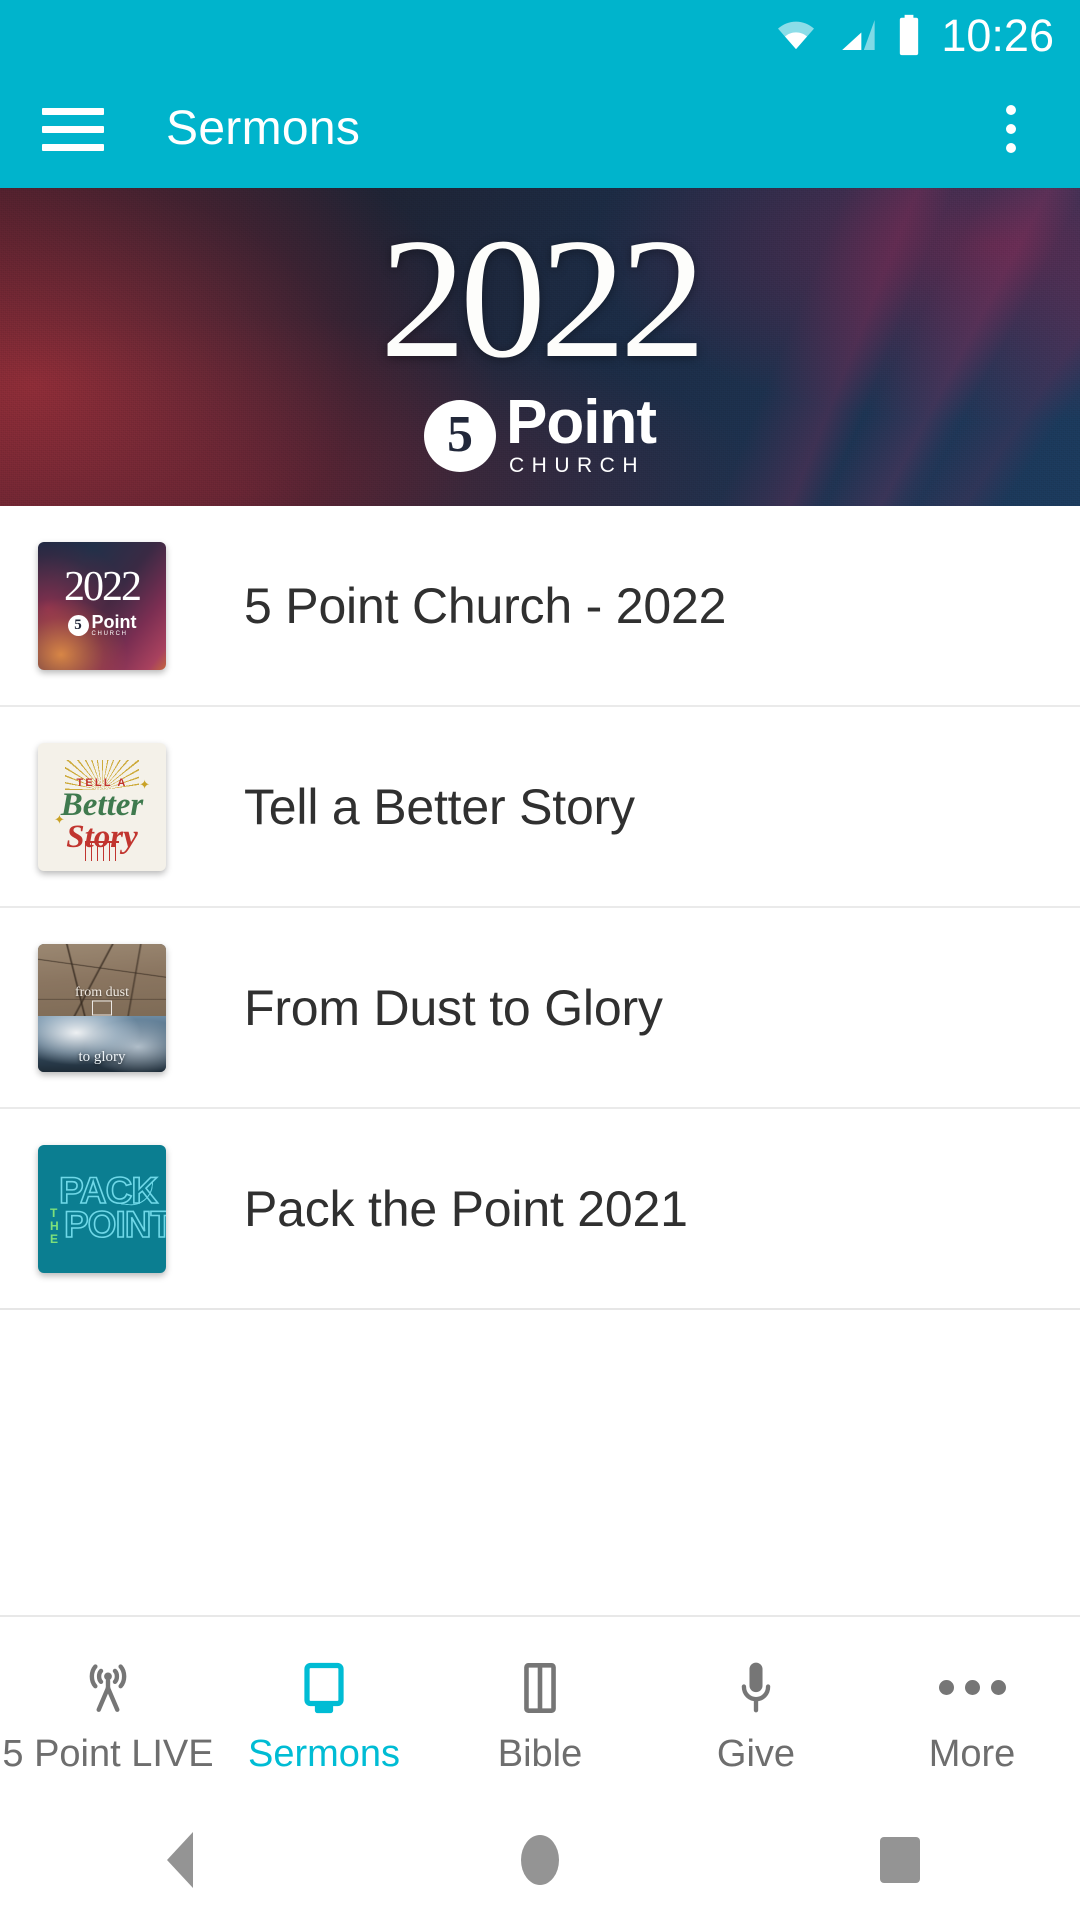 This screenshot has height=1920, width=1080. What do you see at coordinates (997, 35) in the screenshot?
I see `status-bar-clock: 10:26` at bounding box center [997, 35].